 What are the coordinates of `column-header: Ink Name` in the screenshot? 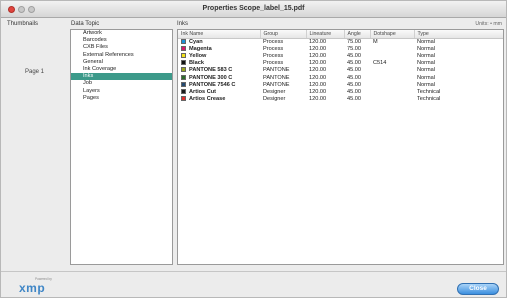 It's located at (219, 34).